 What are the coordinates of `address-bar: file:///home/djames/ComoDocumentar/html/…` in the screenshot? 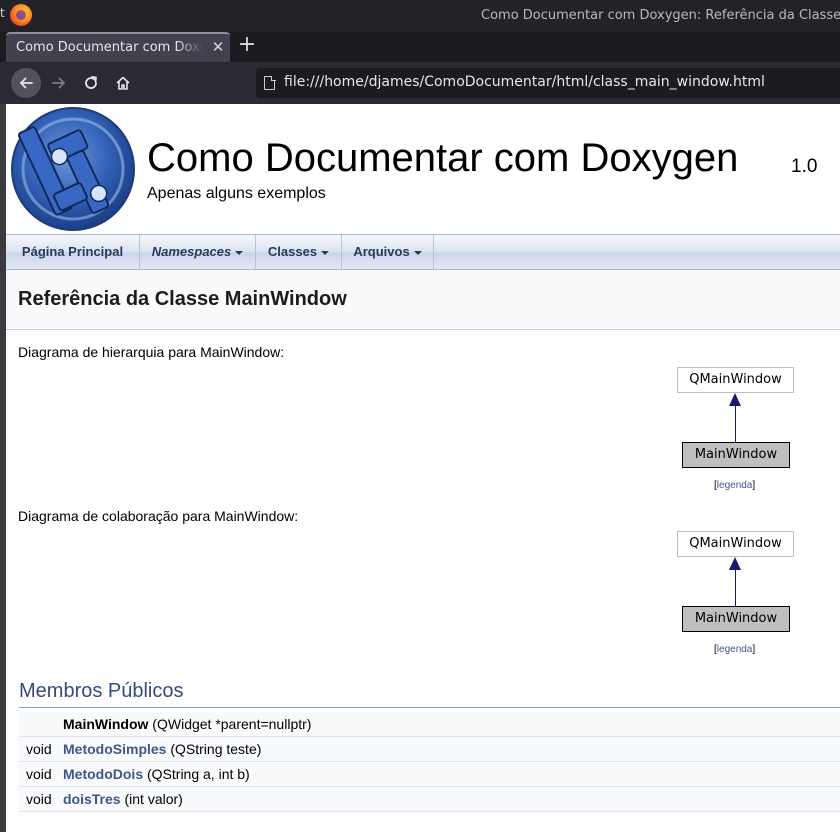 It's located at (548, 83).